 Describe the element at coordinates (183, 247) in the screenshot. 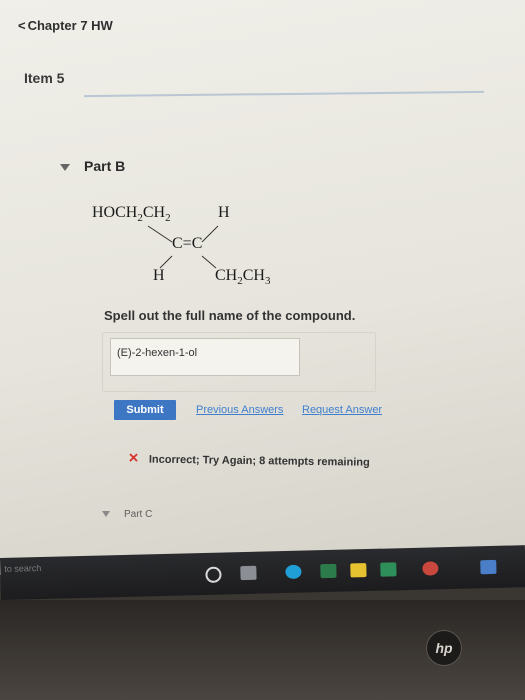

I see `structure-bonds` at that location.